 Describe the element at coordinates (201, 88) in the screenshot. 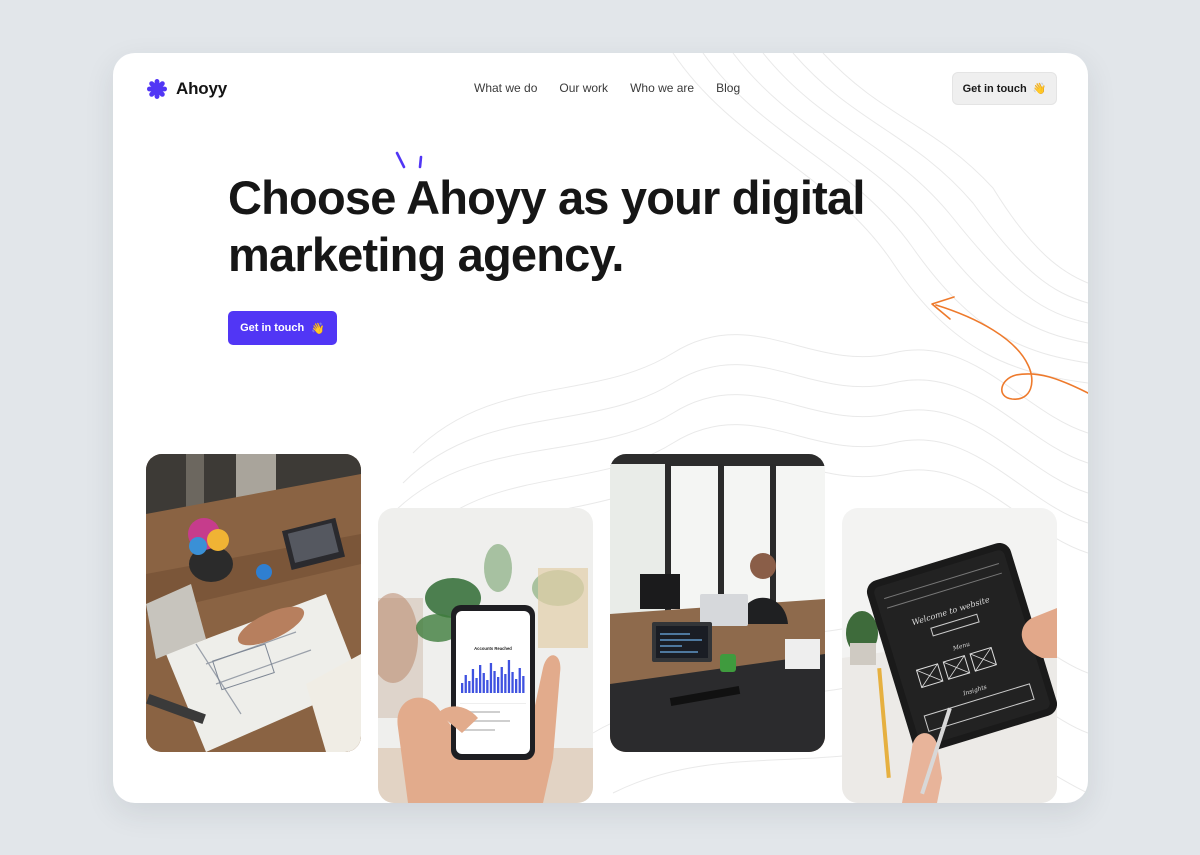

I see `brand-name: Ahoyy` at that location.